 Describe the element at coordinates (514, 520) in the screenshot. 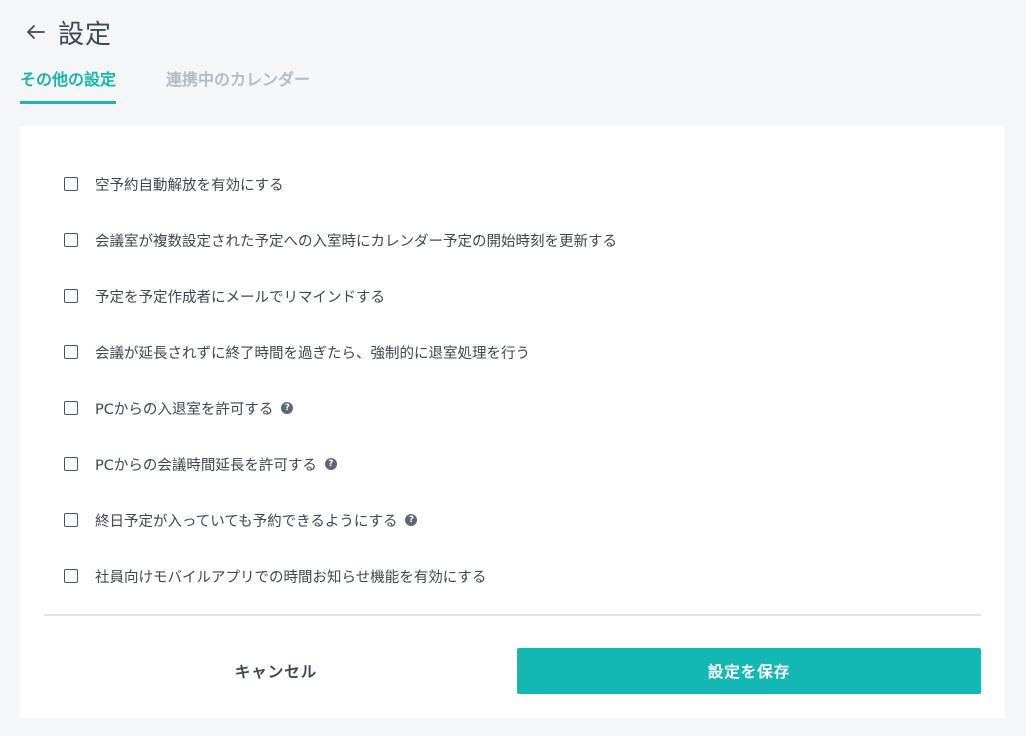

I see `option-row: 終日予定が入っていても予約できるようにする ?` at that location.